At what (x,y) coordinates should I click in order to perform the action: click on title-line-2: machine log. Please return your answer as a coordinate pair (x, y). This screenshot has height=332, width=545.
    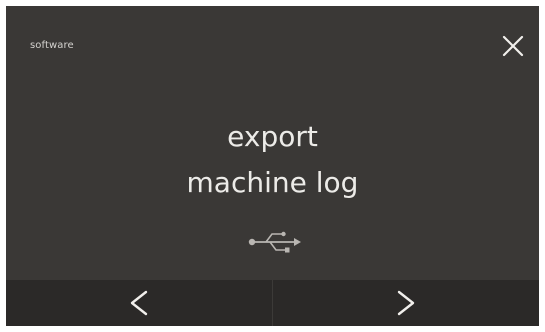
    Looking at the image, I should click on (272, 182).